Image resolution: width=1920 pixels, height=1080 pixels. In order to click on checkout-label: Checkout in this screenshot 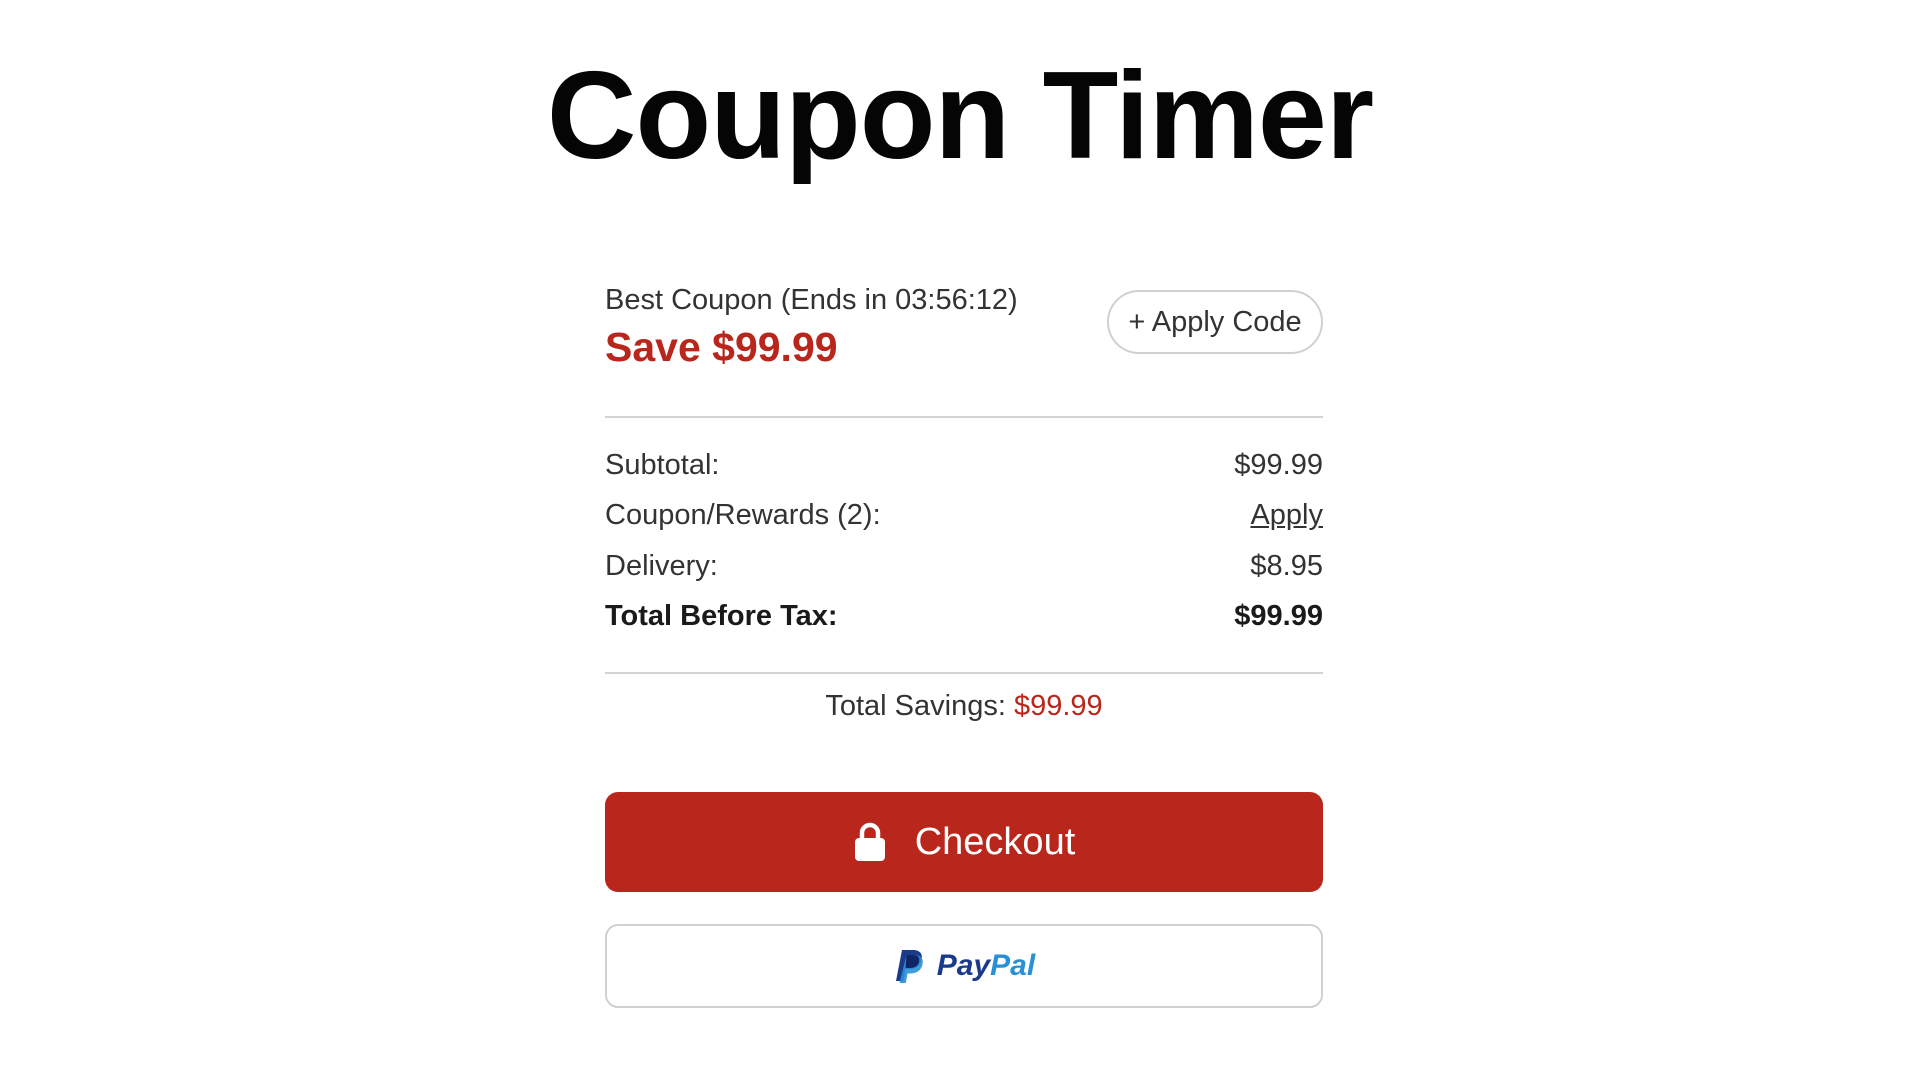, I will do `click(995, 841)`.